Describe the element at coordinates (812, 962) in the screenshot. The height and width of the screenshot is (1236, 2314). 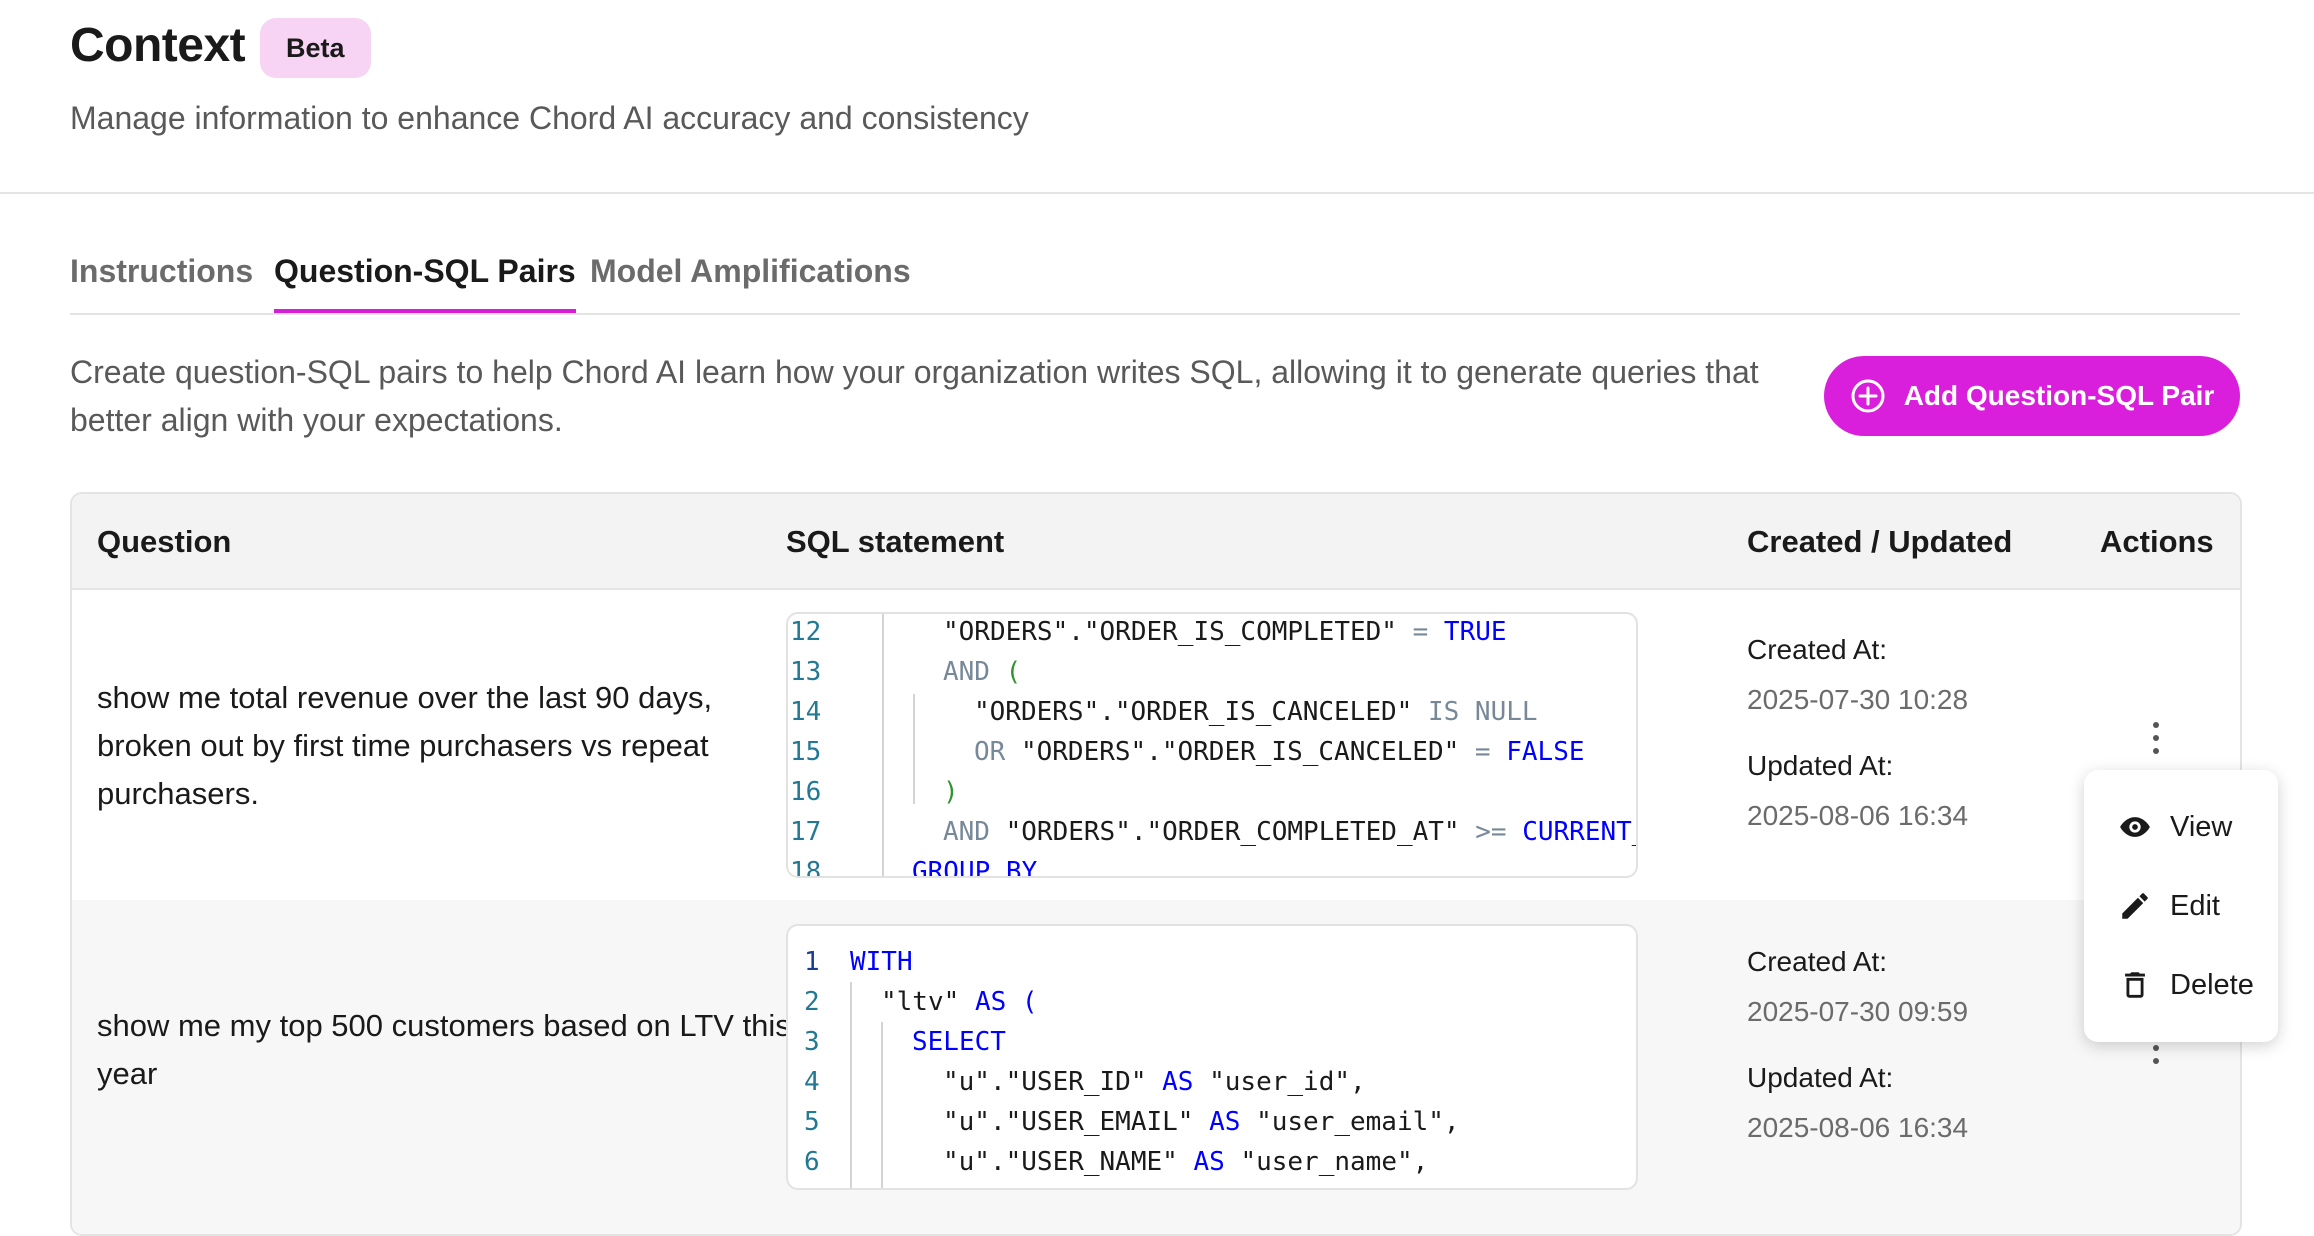
I see `line-number: 1` at that location.